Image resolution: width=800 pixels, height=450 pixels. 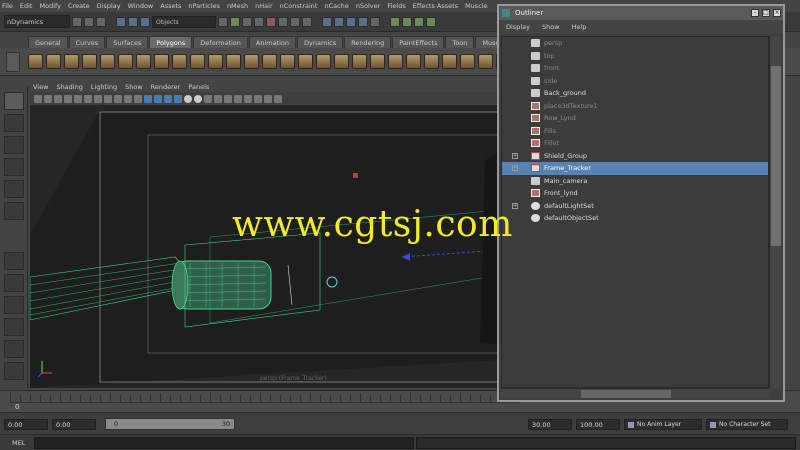 I want to click on outliner-item: Main_camera, so click(x=635, y=181).